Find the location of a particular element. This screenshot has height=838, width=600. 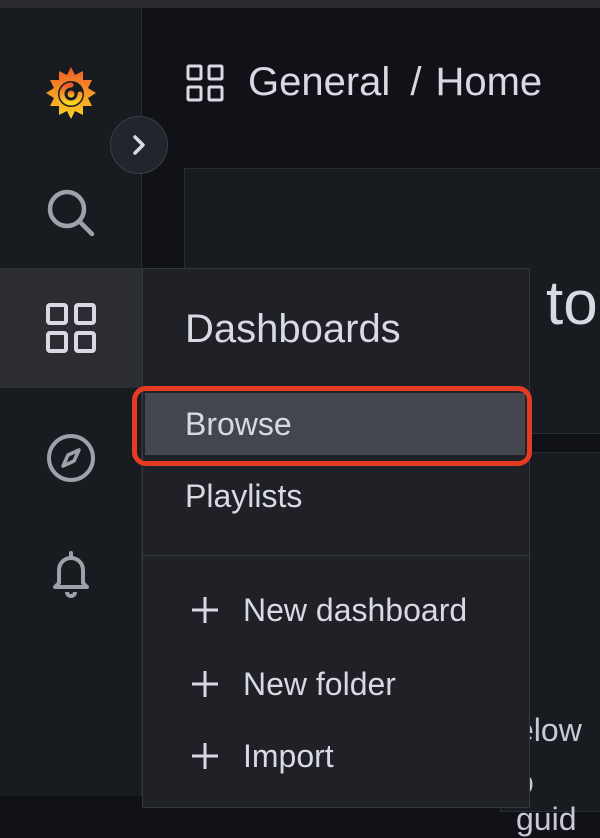

nav-dashboards is located at coordinates (70, 328).